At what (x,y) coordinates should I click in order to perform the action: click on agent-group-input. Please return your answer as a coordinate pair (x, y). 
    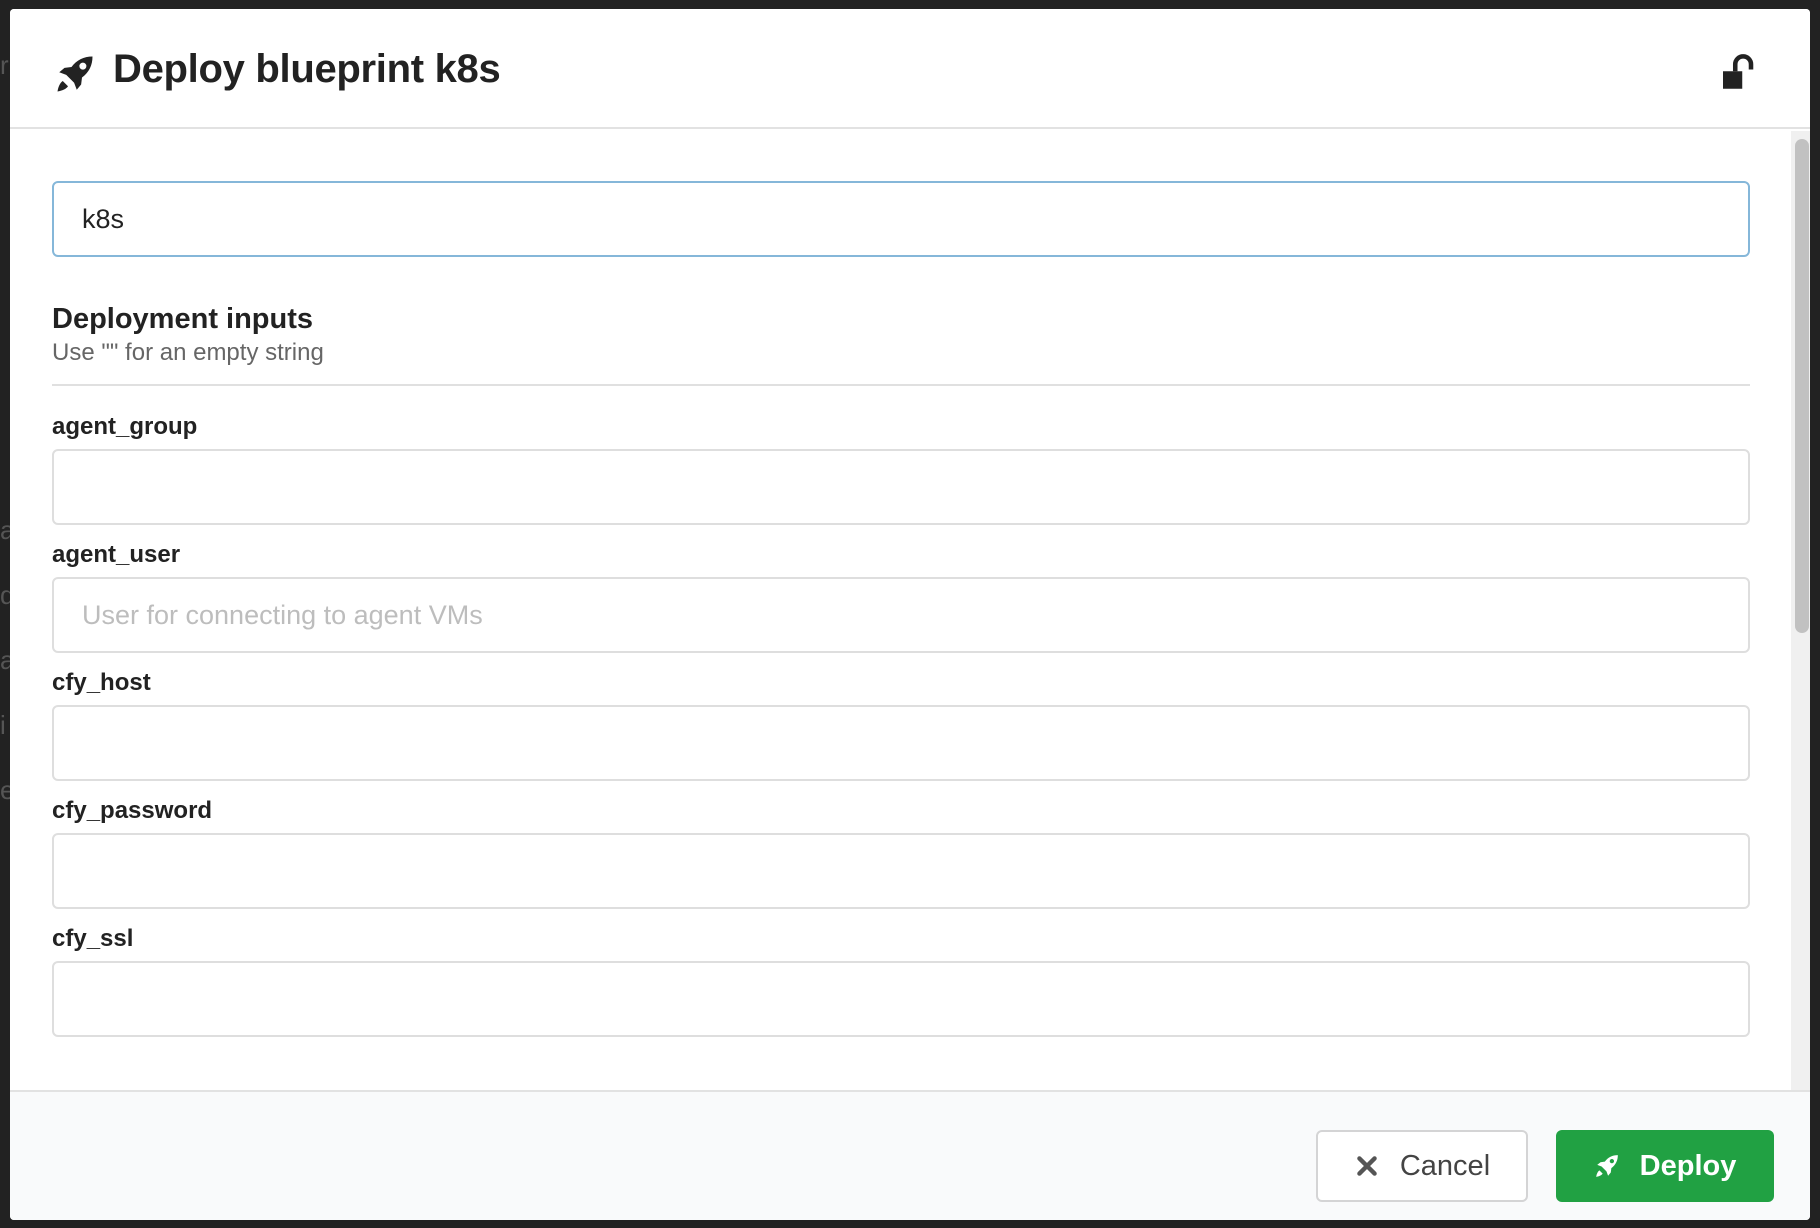
    Looking at the image, I should click on (901, 487).